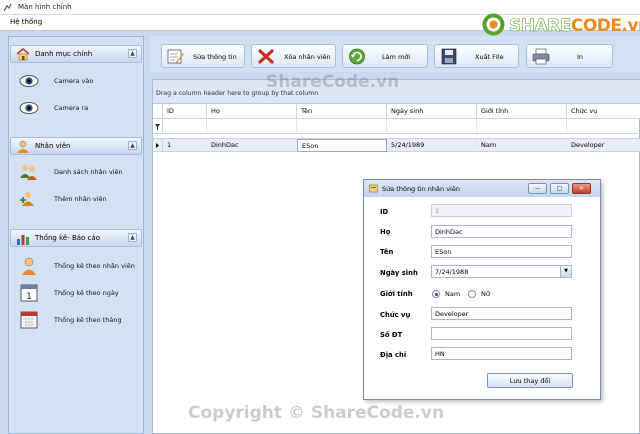  I want to click on filter-cell-gioi-tinh, so click(522, 126).